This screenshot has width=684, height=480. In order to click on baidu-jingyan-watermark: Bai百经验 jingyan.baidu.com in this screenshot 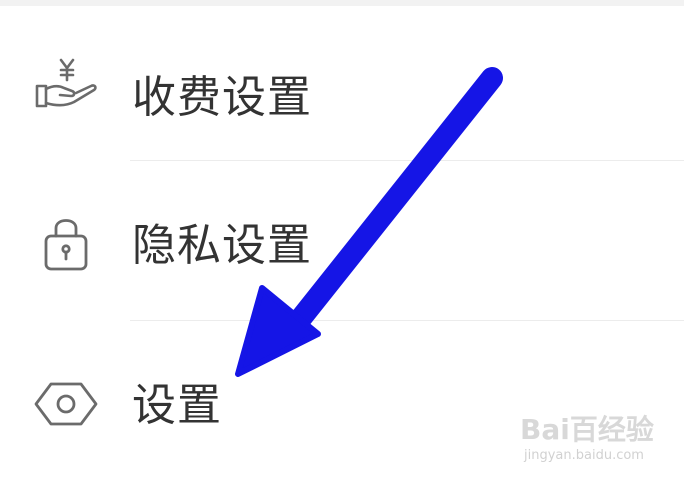, I will do `click(600, 441)`.